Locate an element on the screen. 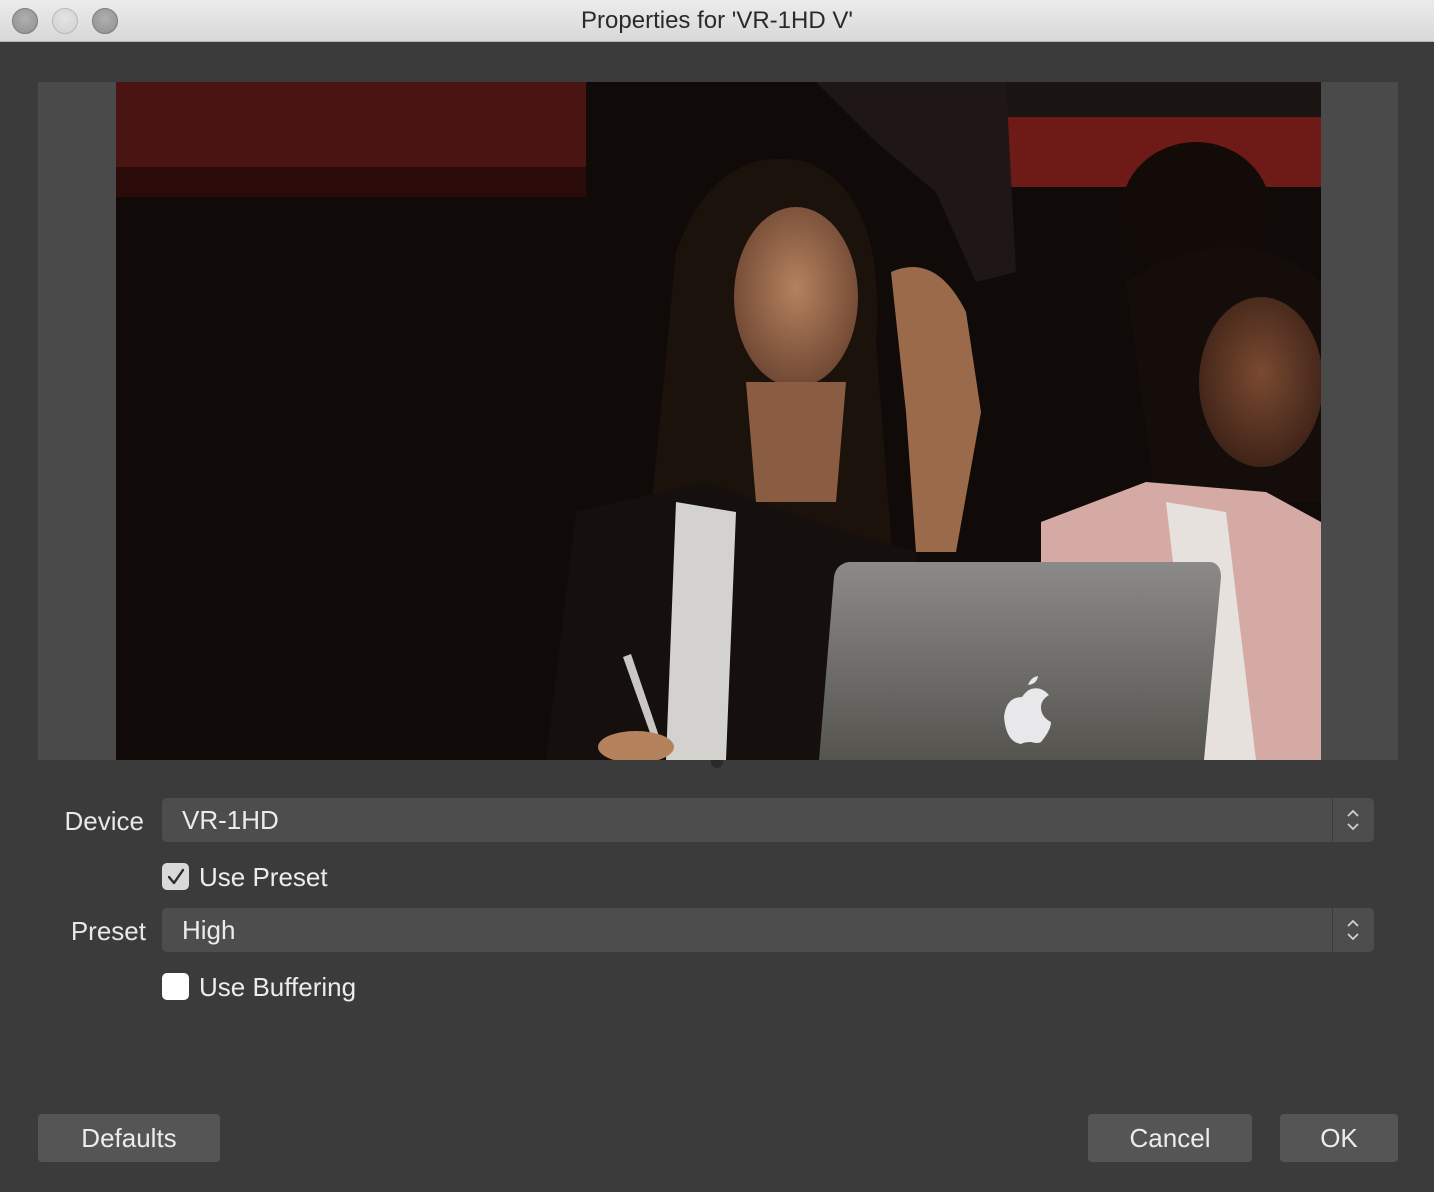 Image resolution: width=1434 pixels, height=1192 pixels. use-preset-checkbox is located at coordinates (175, 876).